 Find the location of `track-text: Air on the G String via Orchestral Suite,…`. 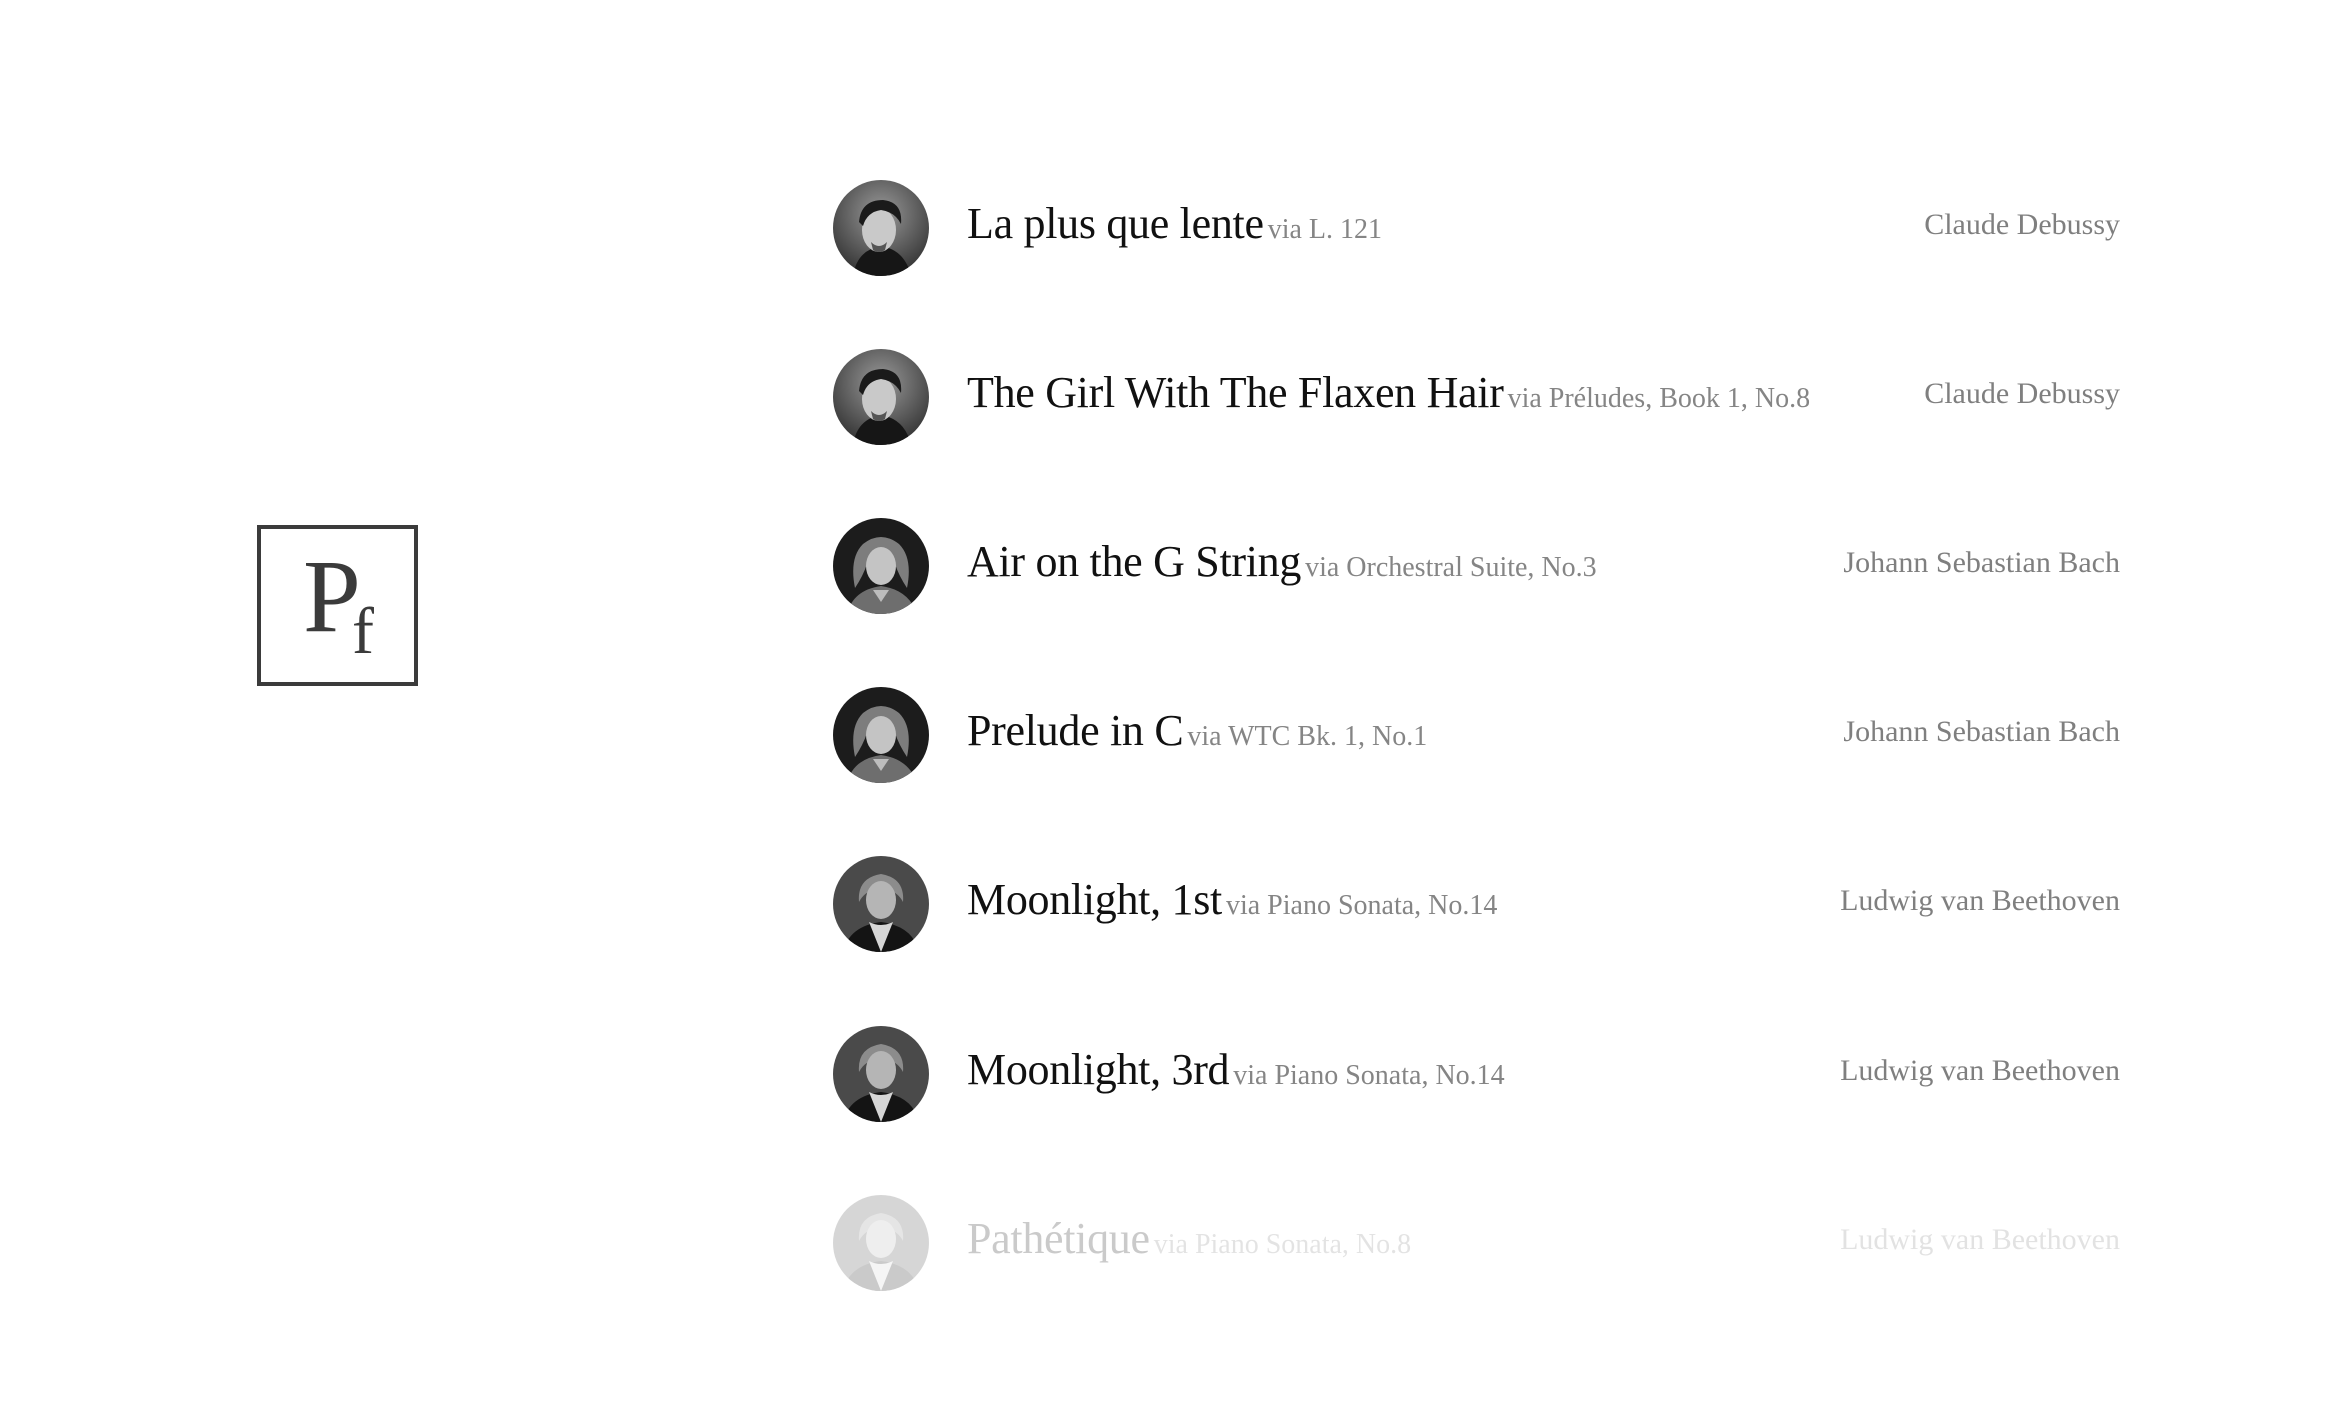

track-text: Air on the G String via Orchestral Suite,… is located at coordinates (1282, 562).